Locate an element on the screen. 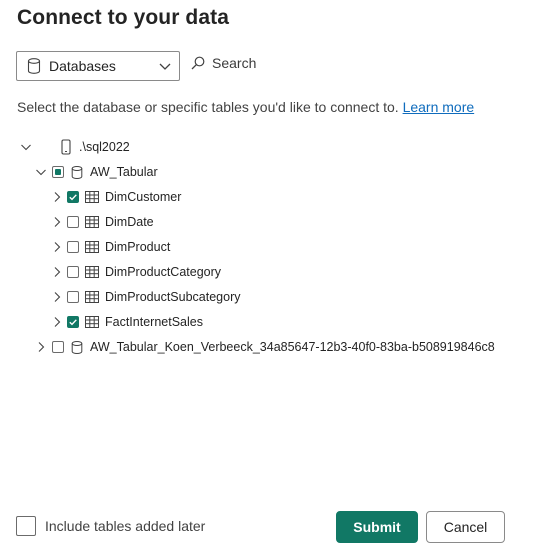 The height and width of the screenshot is (552, 552). table-label: DimProductCategory is located at coordinates (163, 272).